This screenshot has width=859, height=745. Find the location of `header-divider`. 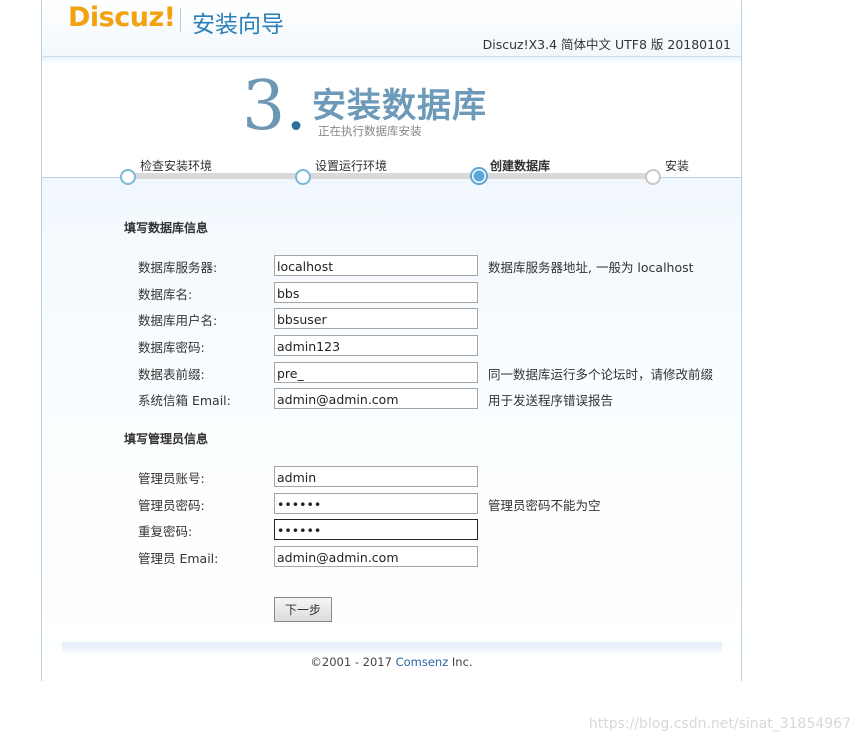

header-divider is located at coordinates (391, 60).